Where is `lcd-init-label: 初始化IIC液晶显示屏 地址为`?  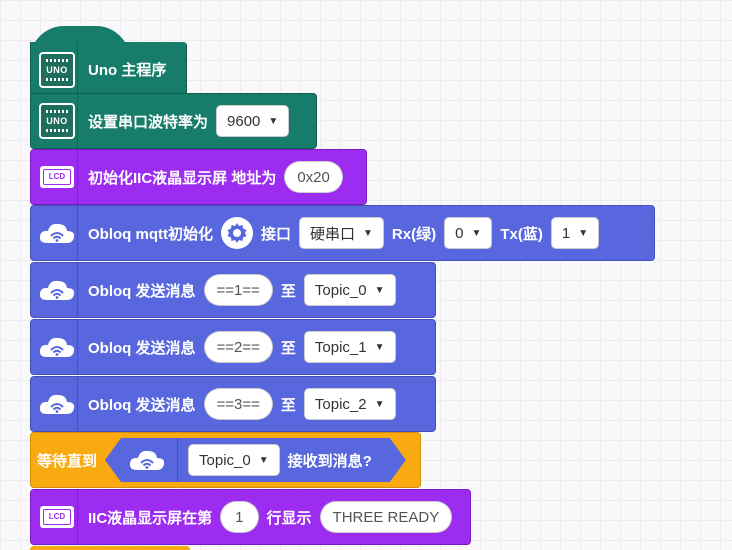
lcd-init-label: 初始化IIC液晶显示屏 地址为 is located at coordinates (182, 178).